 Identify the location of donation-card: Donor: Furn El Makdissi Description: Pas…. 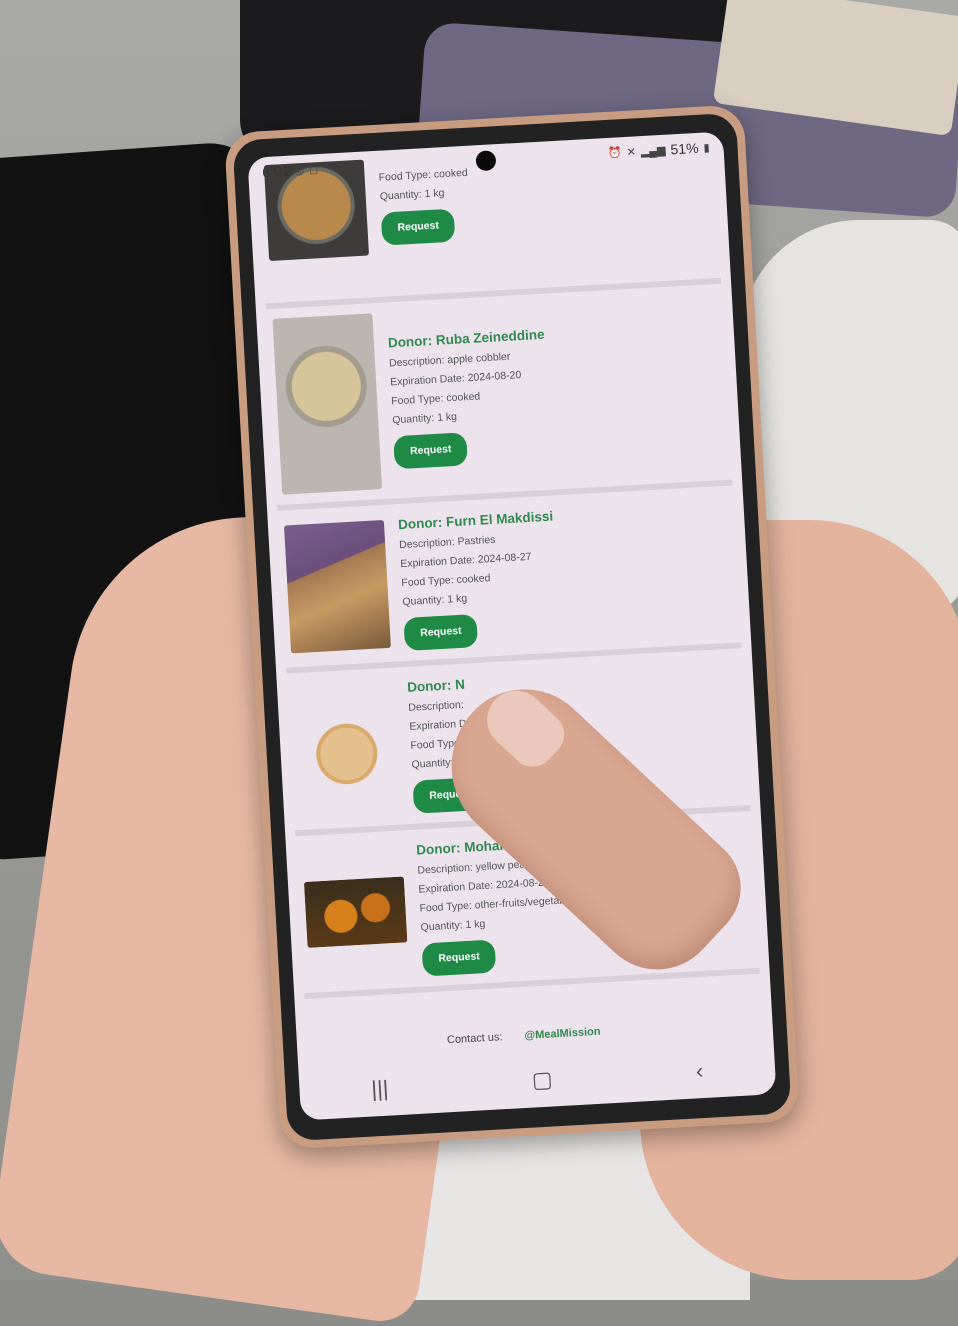
(509, 579).